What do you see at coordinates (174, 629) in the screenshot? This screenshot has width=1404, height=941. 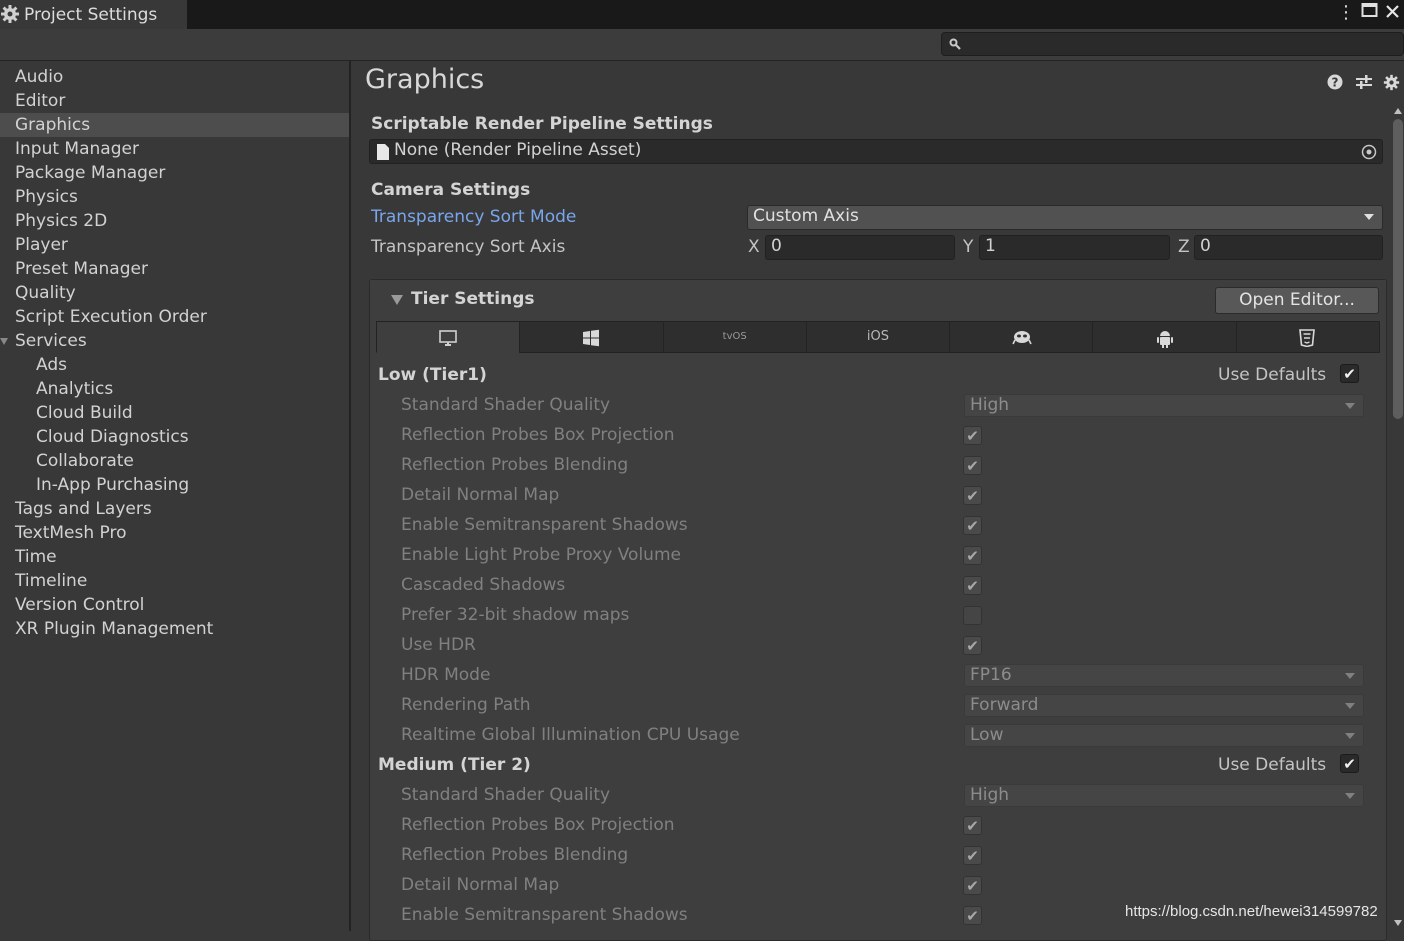 I see `sidebar-item-xr-plugin-management: XR Plugin Management` at bounding box center [174, 629].